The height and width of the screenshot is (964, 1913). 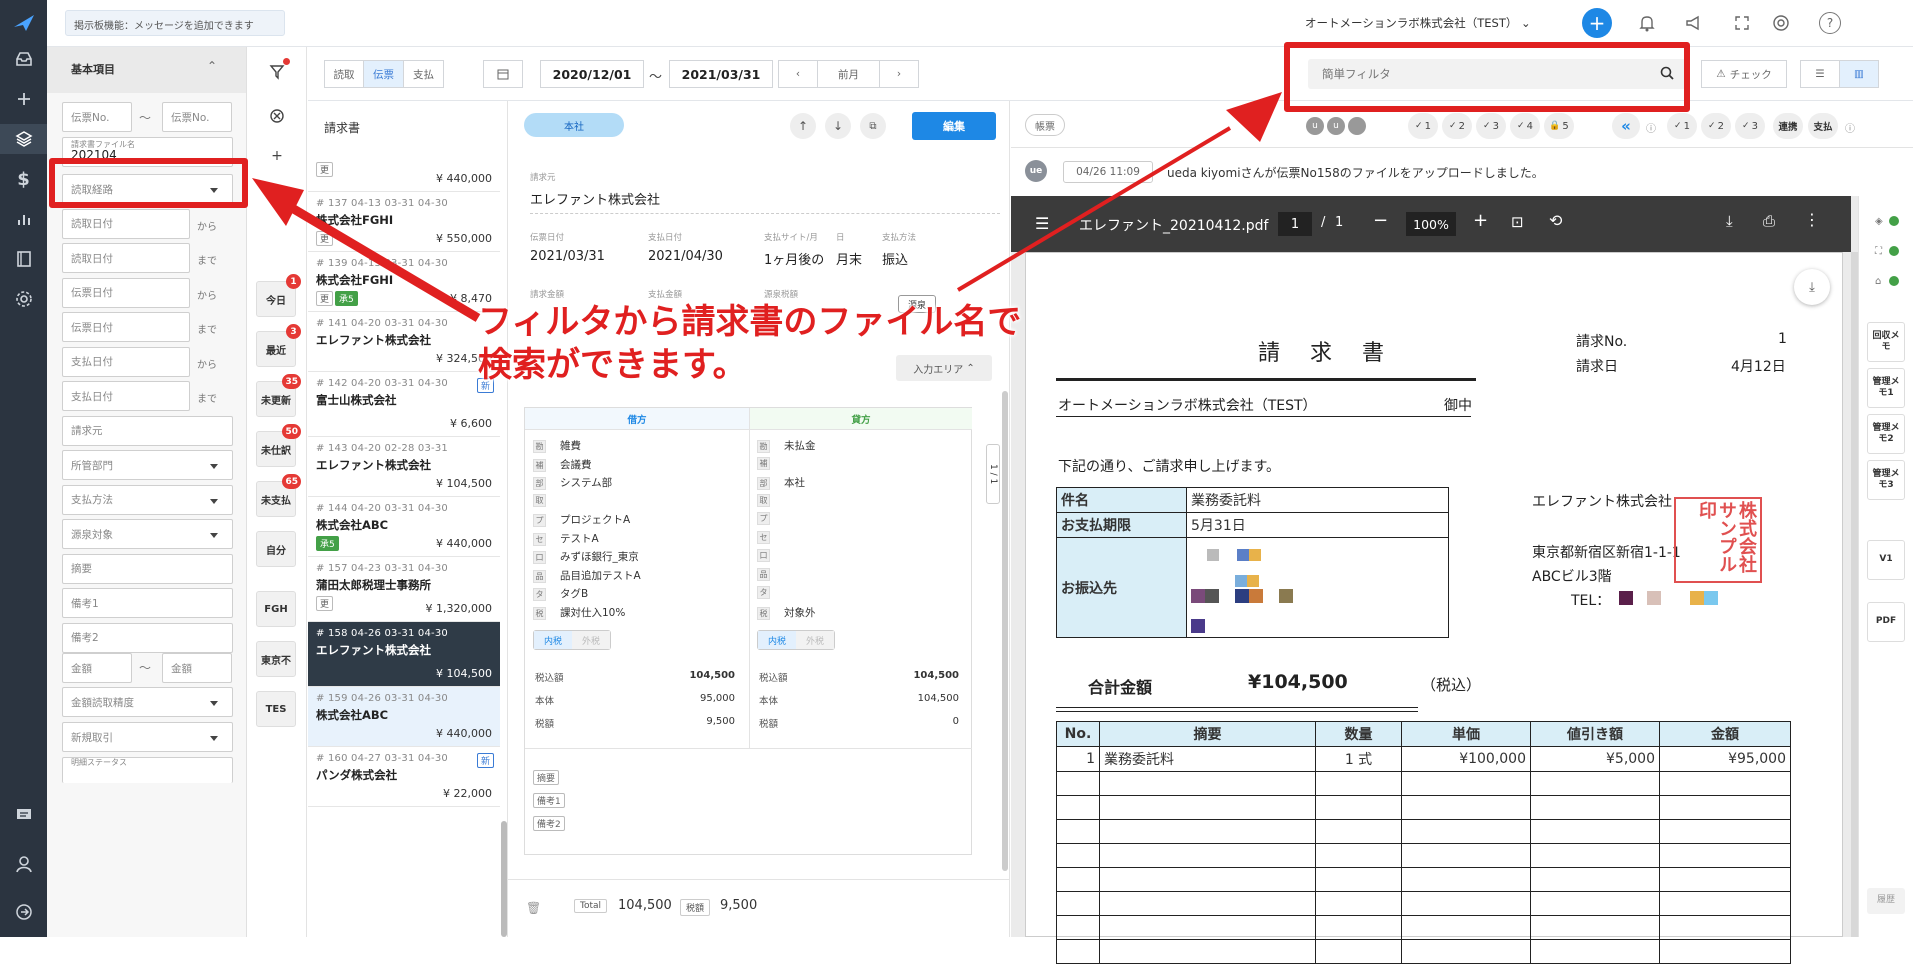 I want to click on annotation-text-line2: 検索ができます。, so click(x=612, y=365).